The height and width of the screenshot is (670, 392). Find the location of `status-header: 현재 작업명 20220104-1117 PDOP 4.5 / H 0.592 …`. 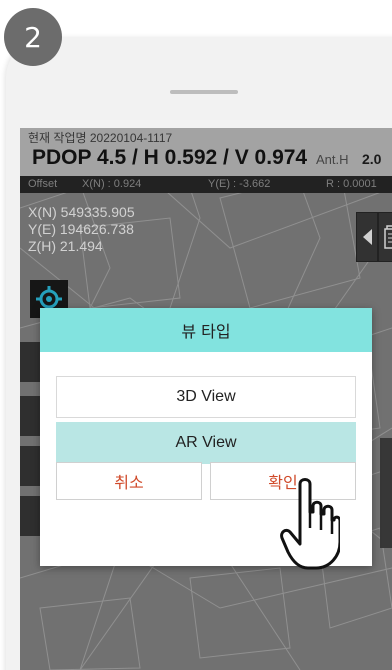

status-header: 현재 작업명 20220104-1117 PDOP 4.5 / H 0.592 … is located at coordinates (206, 152).